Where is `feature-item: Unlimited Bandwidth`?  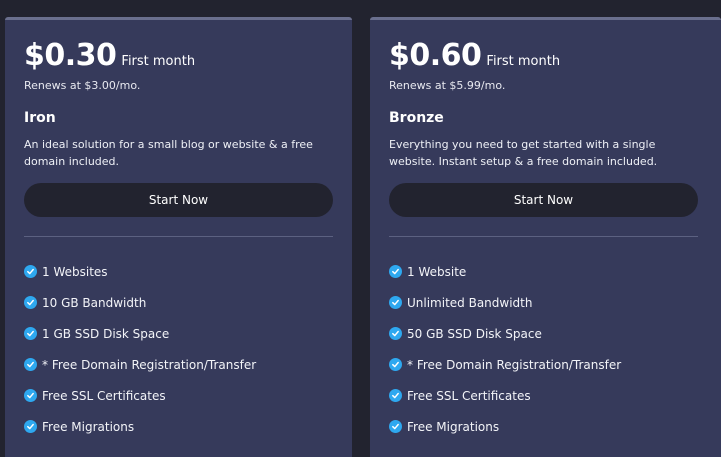 feature-item: Unlimited Bandwidth is located at coordinates (505, 302).